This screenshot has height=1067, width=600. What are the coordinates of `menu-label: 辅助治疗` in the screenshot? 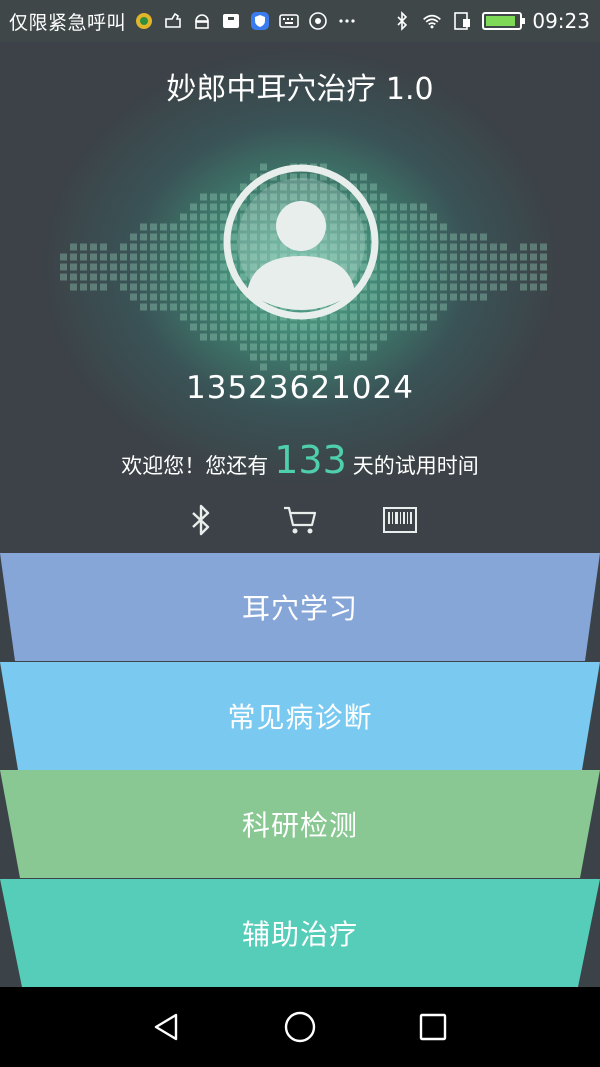 It's located at (299, 934).